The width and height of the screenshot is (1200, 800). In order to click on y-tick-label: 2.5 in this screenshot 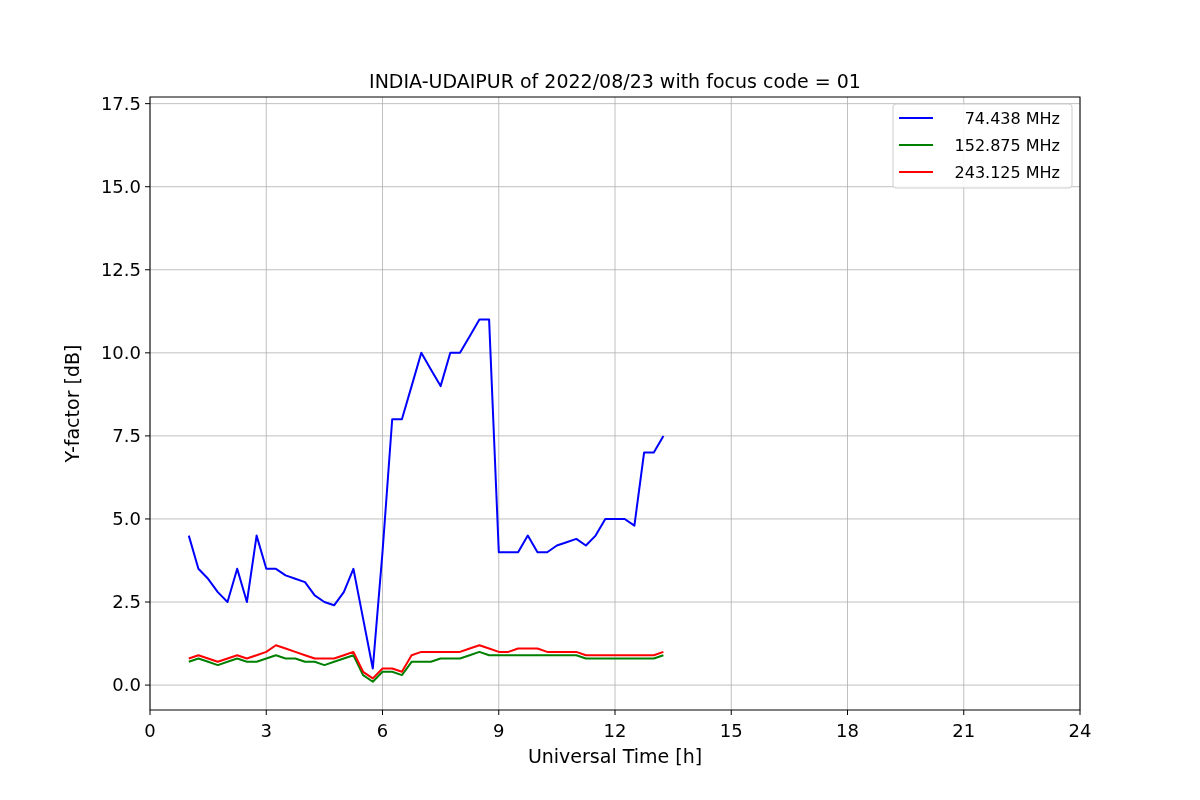, I will do `click(126, 601)`.